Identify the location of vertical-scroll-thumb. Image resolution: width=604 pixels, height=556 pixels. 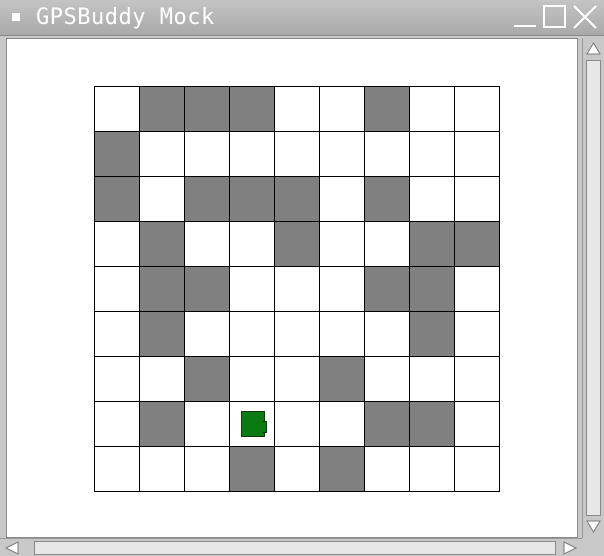
(593, 288).